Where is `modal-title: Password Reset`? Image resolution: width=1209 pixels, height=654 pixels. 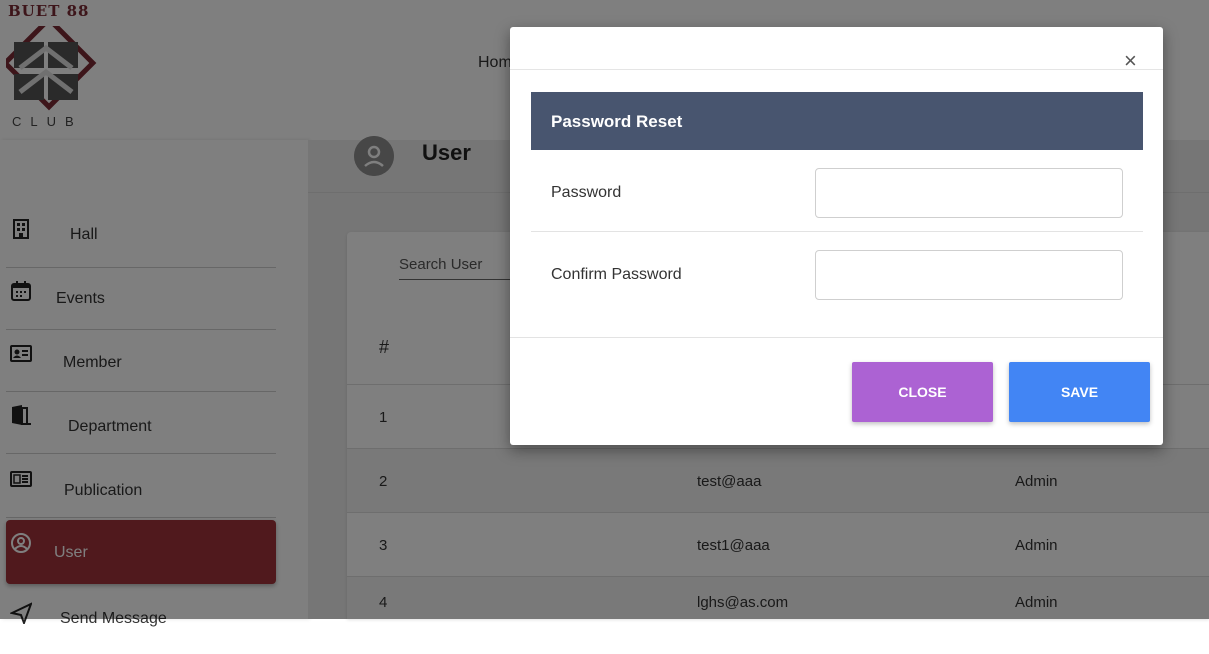
modal-title: Password Reset is located at coordinates (617, 121).